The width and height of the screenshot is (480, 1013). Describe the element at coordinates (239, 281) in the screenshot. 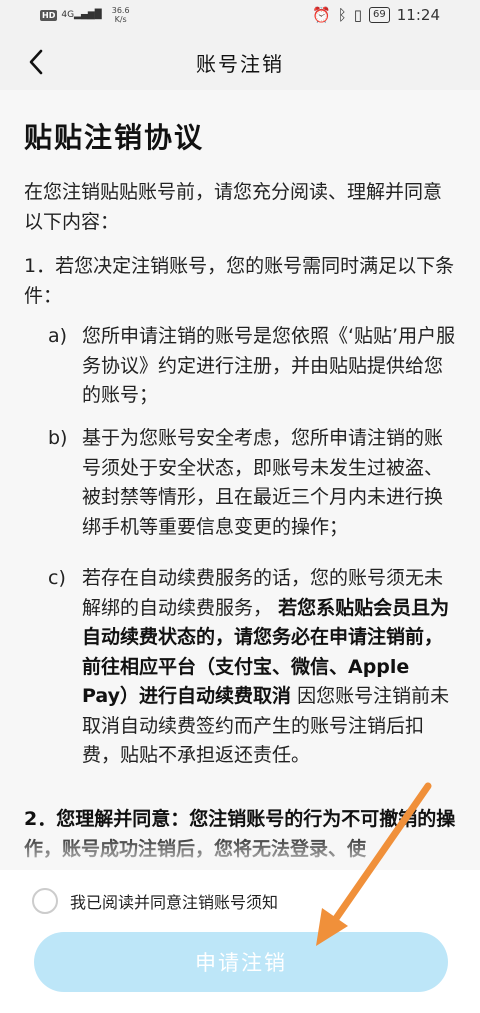

I see `agreement-point-1: 1．若您决定注销账号，您的账号需同时满足以下条件：` at that location.